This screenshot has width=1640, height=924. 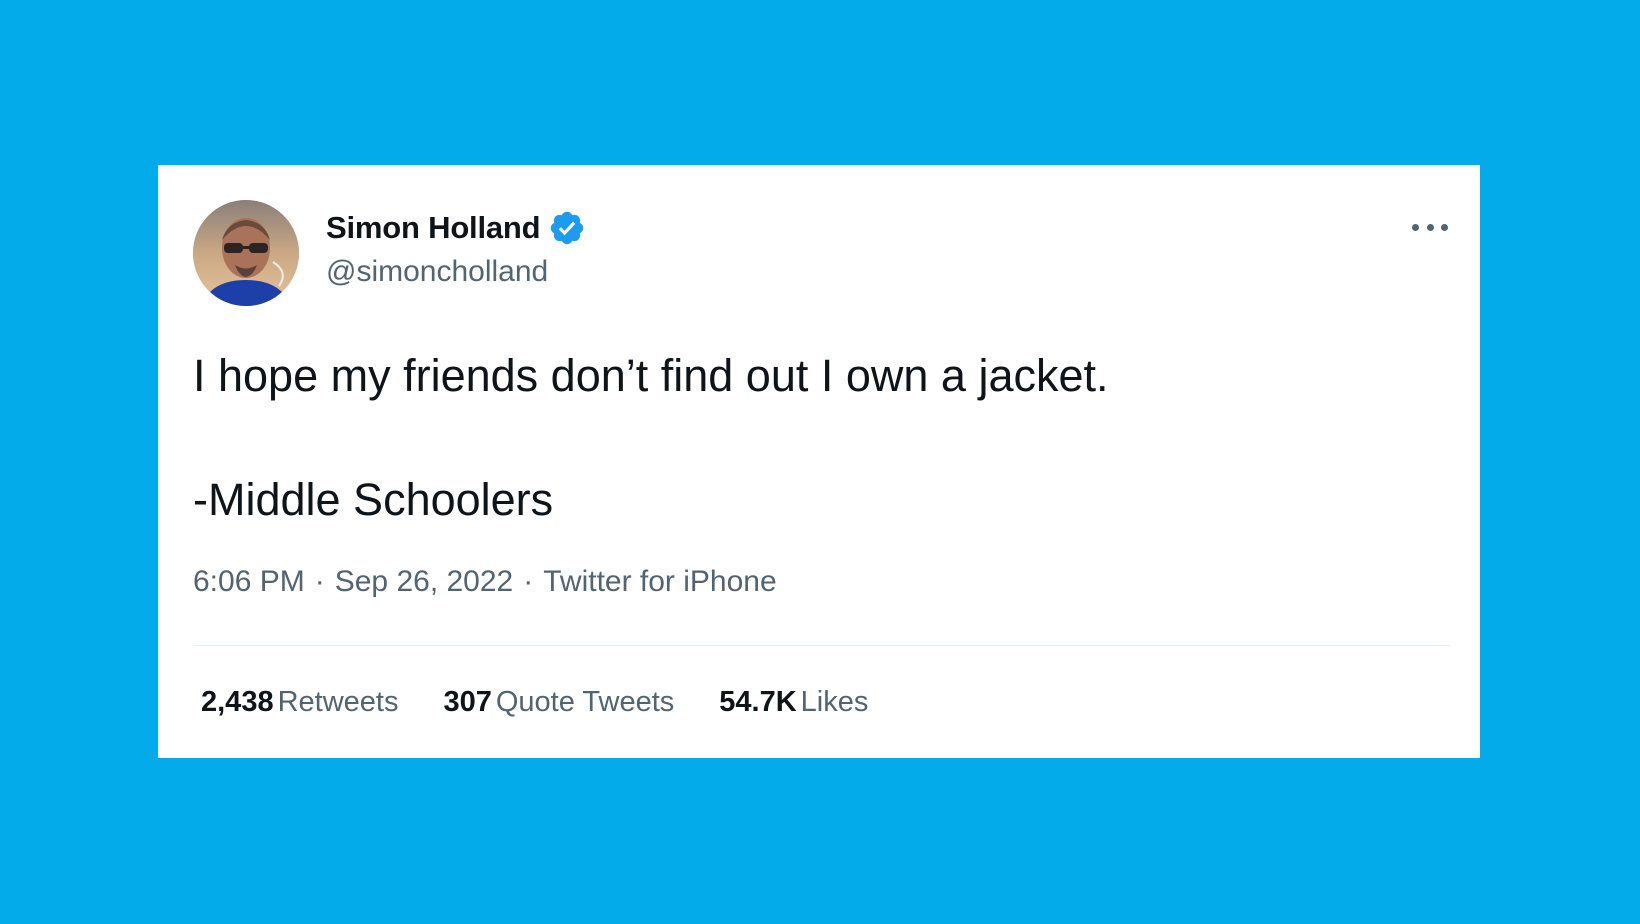 I want to click on stat-label: Retweets, so click(x=338, y=702).